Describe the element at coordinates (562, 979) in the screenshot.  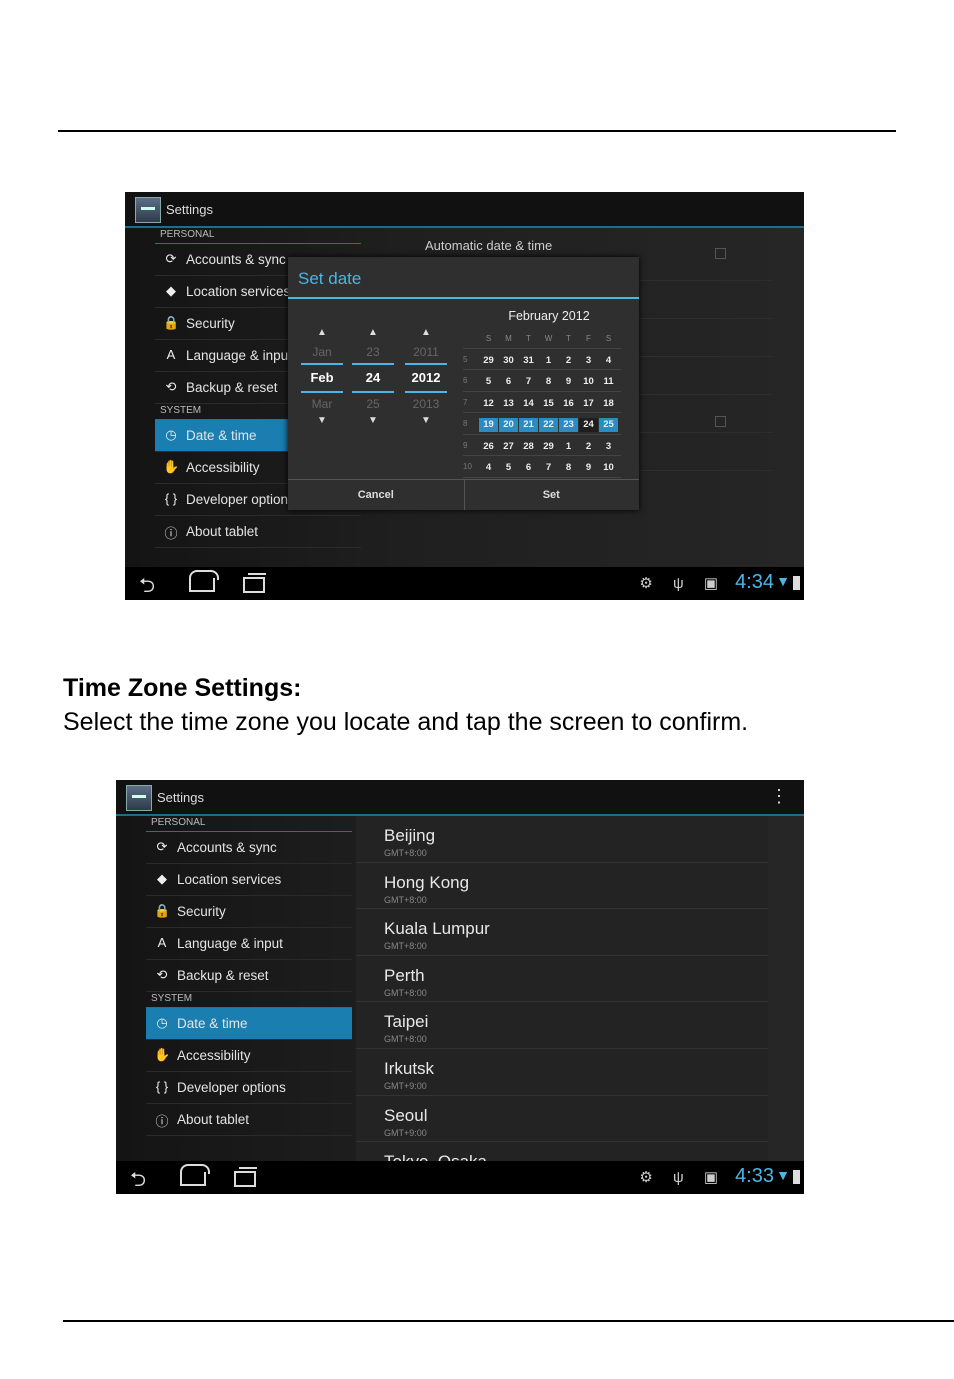
I see `time-zone-item: Perth GMT+8:00` at that location.